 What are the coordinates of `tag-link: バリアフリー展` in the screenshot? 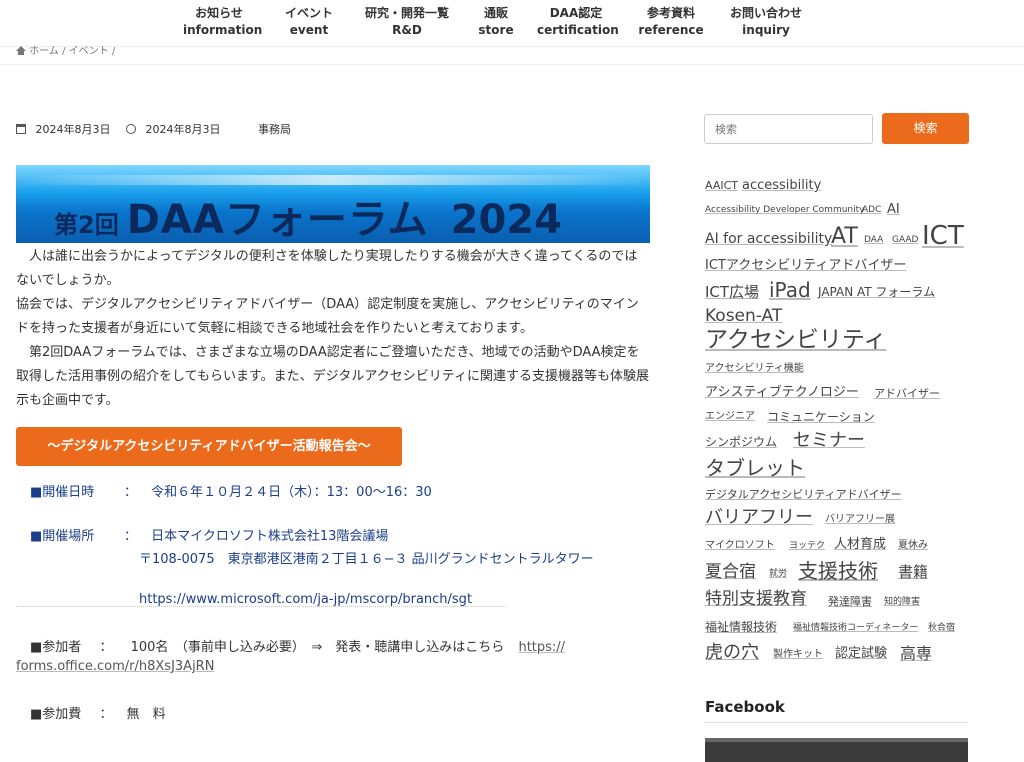 It's located at (860, 520).